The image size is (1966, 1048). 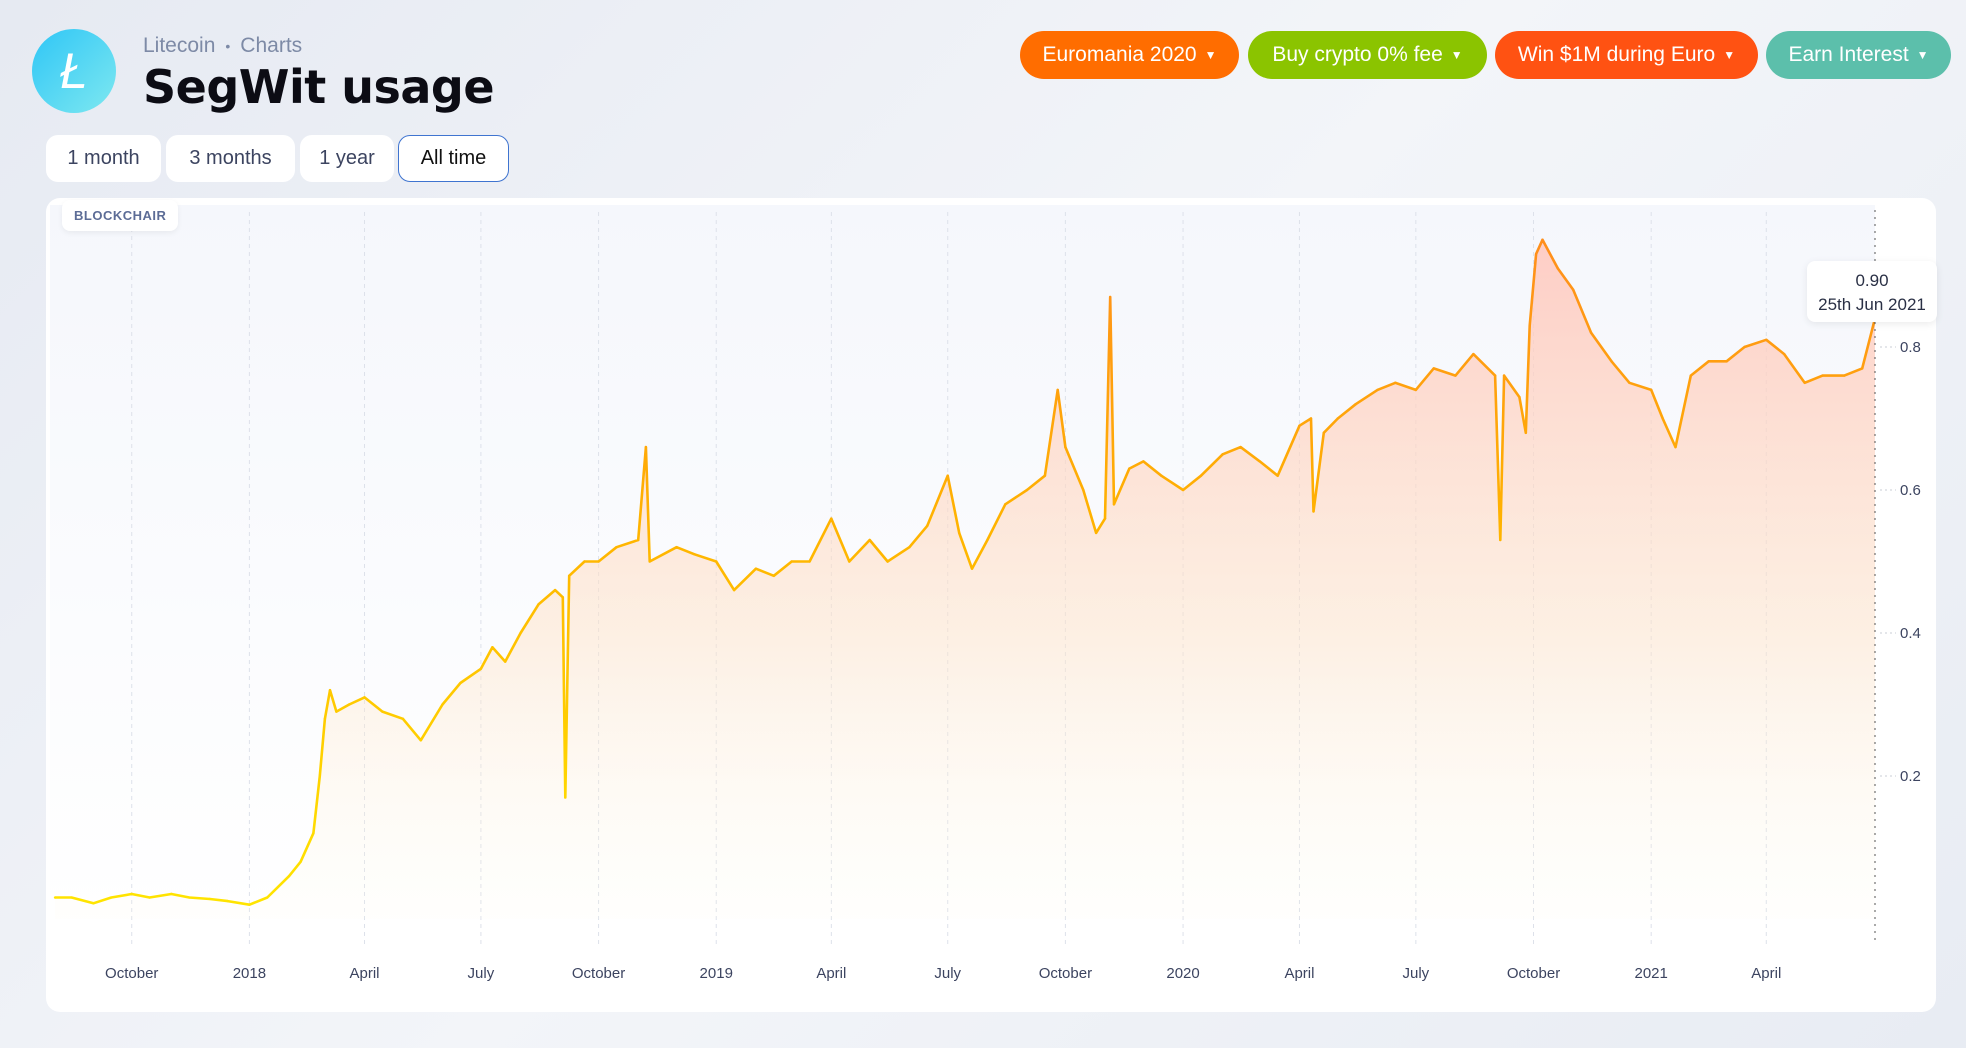 What do you see at coordinates (1872, 291) in the screenshot?
I see `chart-tooltip: 0.90 25th Jun 2021` at bounding box center [1872, 291].